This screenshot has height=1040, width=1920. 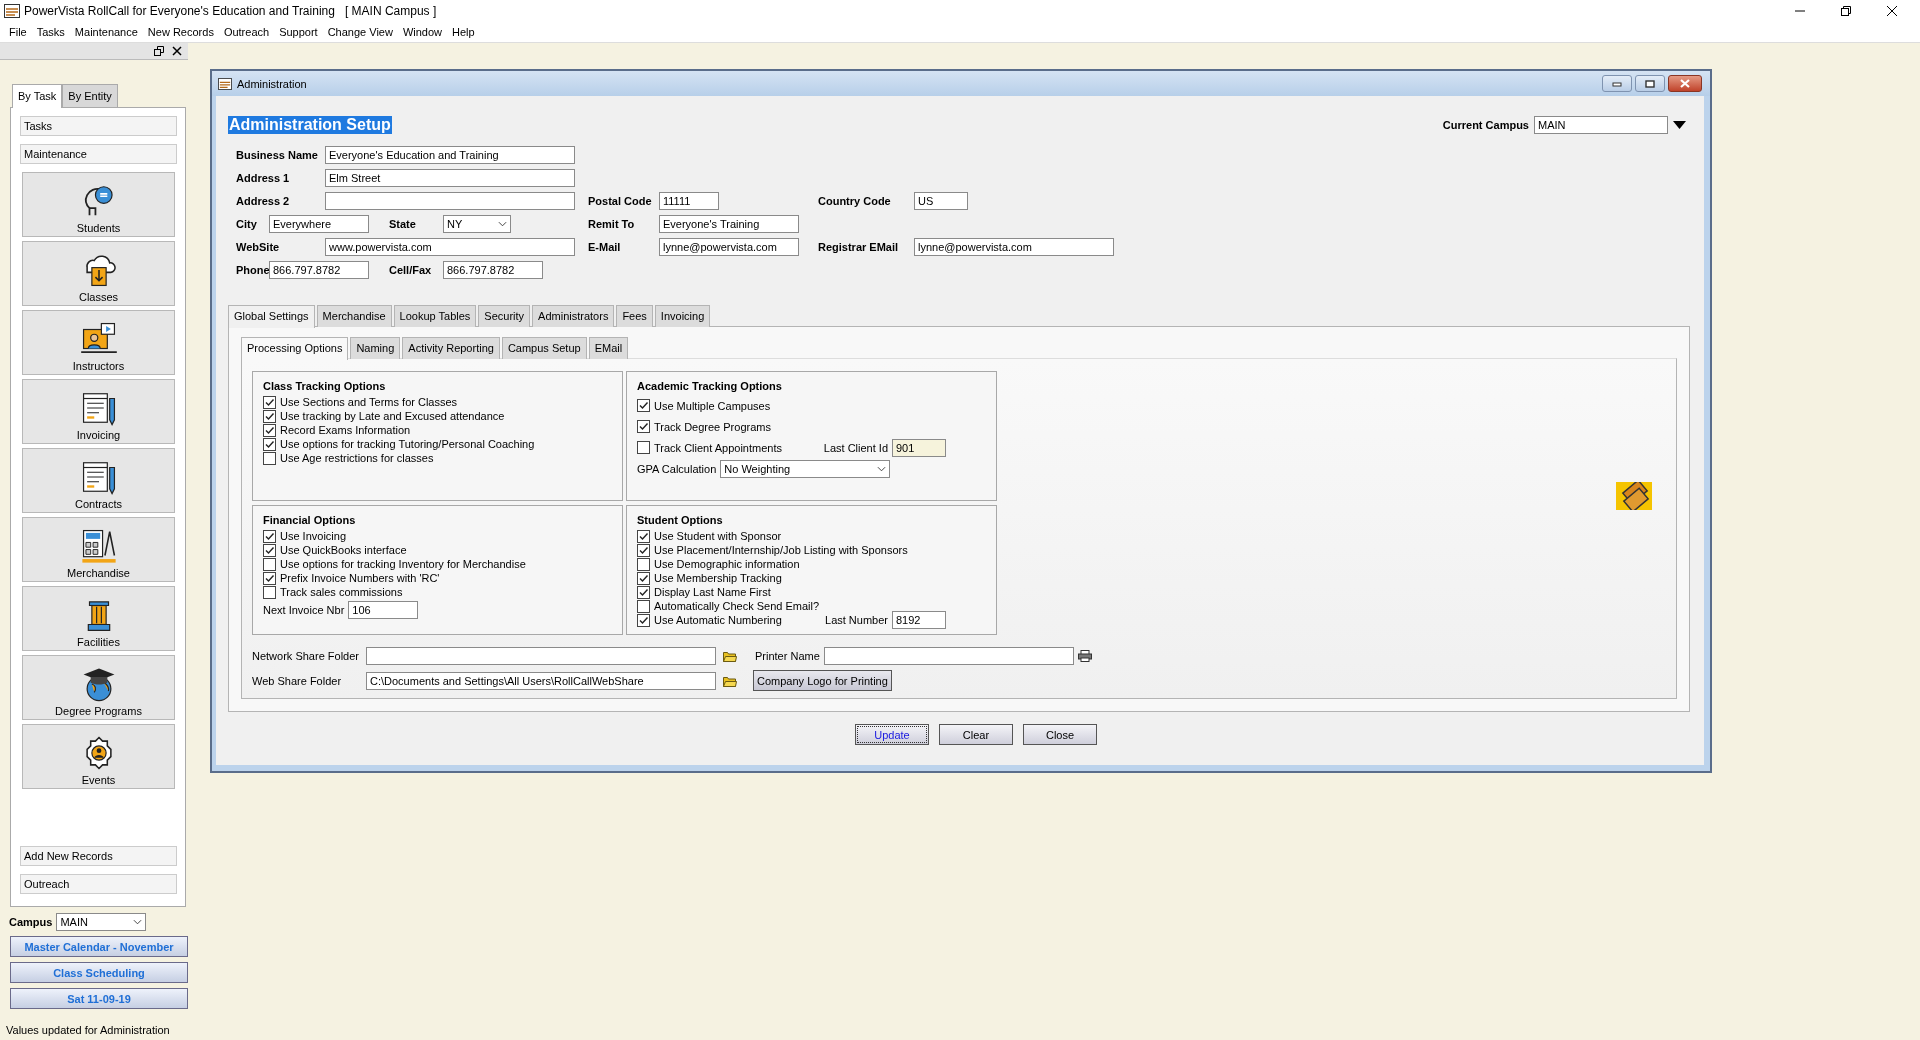 What do you see at coordinates (50, 32) in the screenshot?
I see `menu-item: Tasks` at bounding box center [50, 32].